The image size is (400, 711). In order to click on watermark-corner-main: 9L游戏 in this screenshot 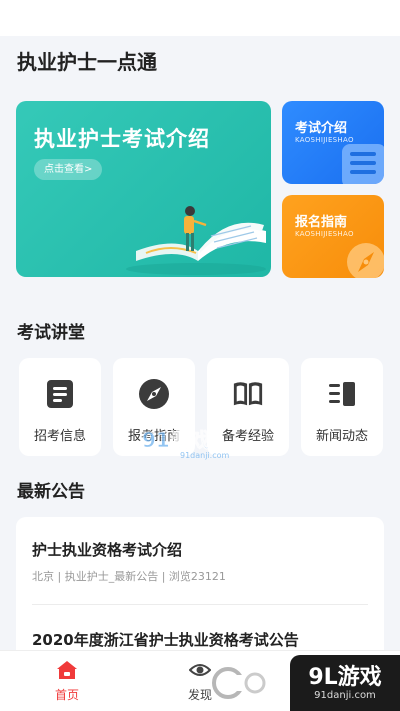, I will do `click(345, 677)`.